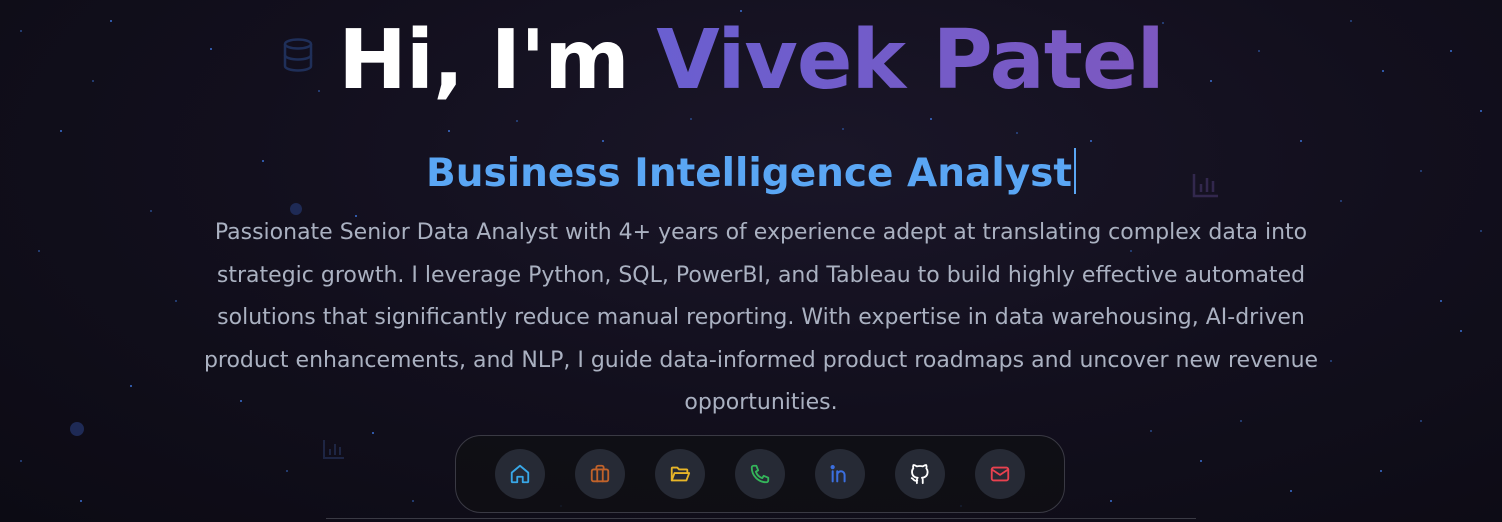 The width and height of the screenshot is (1502, 522). What do you see at coordinates (910, 60) in the screenshot?
I see `name-text: Vivek Patel` at bounding box center [910, 60].